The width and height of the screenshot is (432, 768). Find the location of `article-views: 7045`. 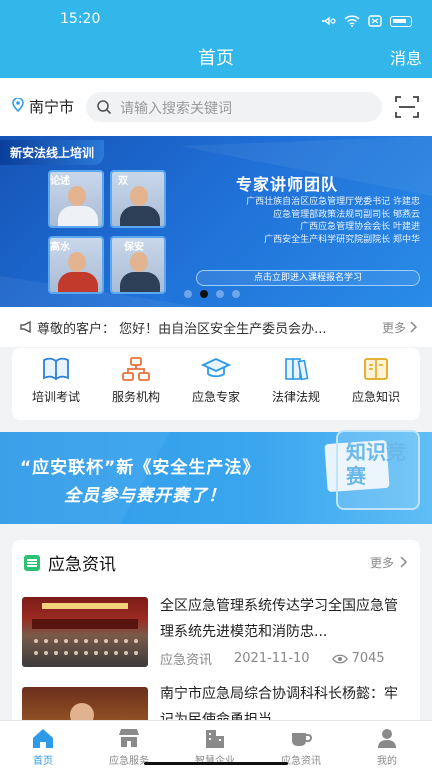

article-views: 7045 is located at coordinates (368, 658).